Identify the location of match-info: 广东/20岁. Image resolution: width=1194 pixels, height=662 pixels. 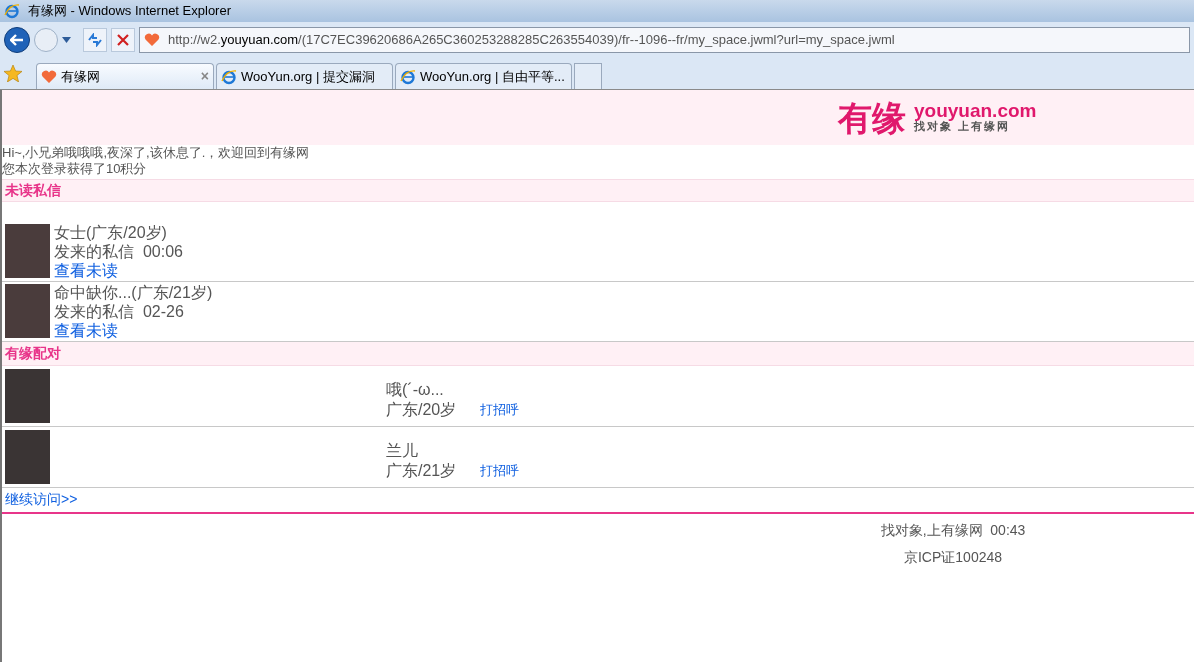
(421, 410).